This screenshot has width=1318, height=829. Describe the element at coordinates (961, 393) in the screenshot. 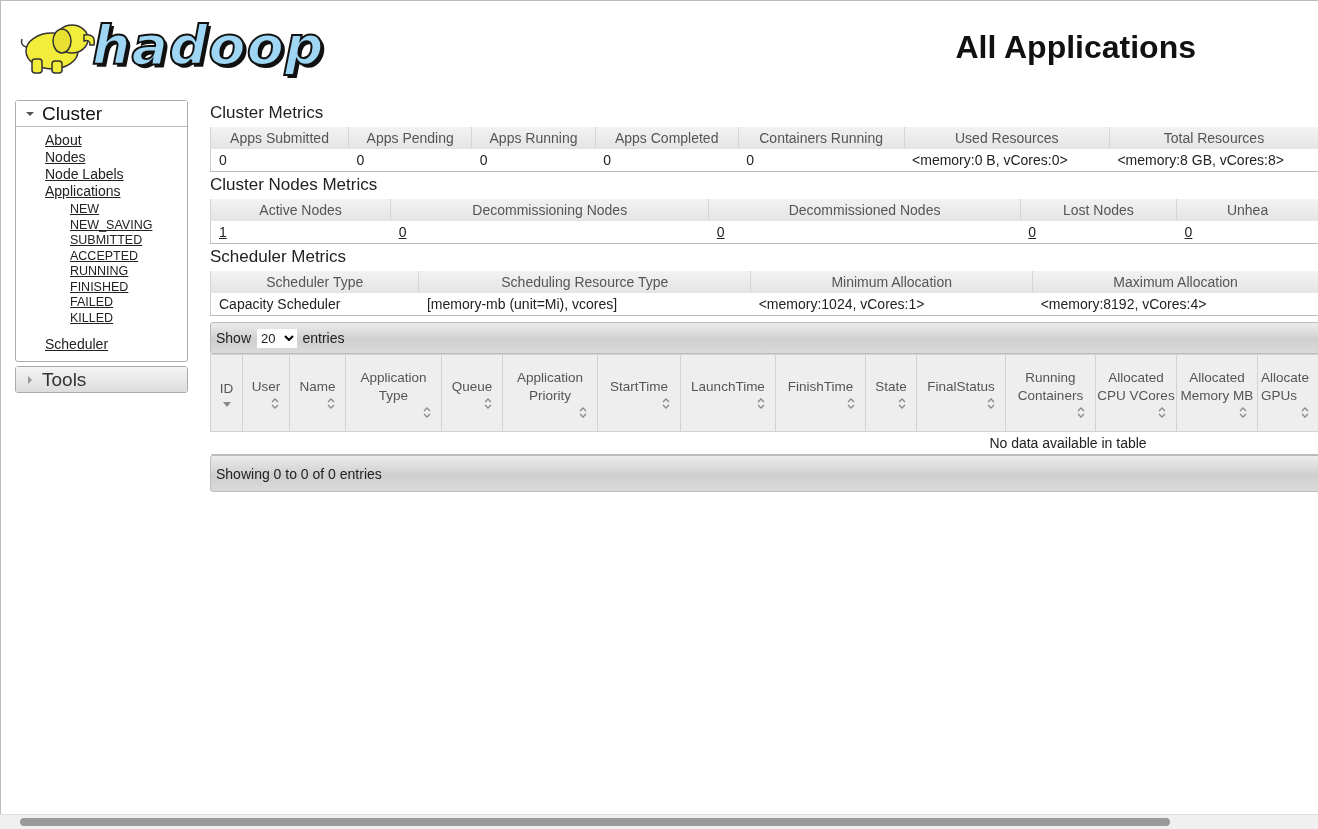

I see `column-header: FinalStatus` at that location.